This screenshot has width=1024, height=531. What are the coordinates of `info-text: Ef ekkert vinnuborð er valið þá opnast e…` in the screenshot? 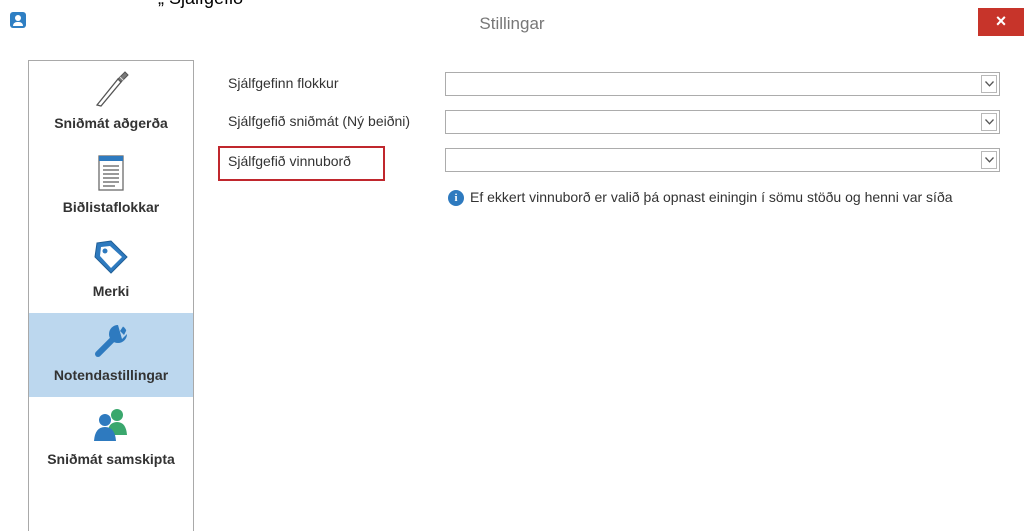 It's located at (711, 197).